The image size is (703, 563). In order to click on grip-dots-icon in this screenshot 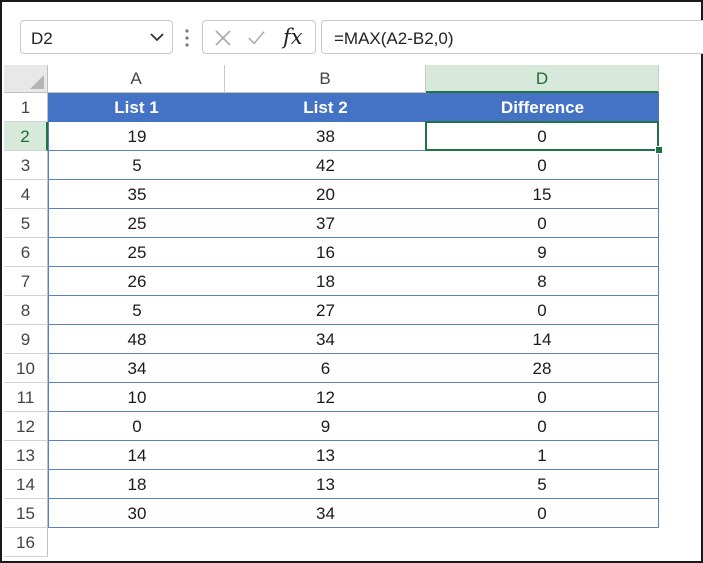, I will do `click(187, 38)`.